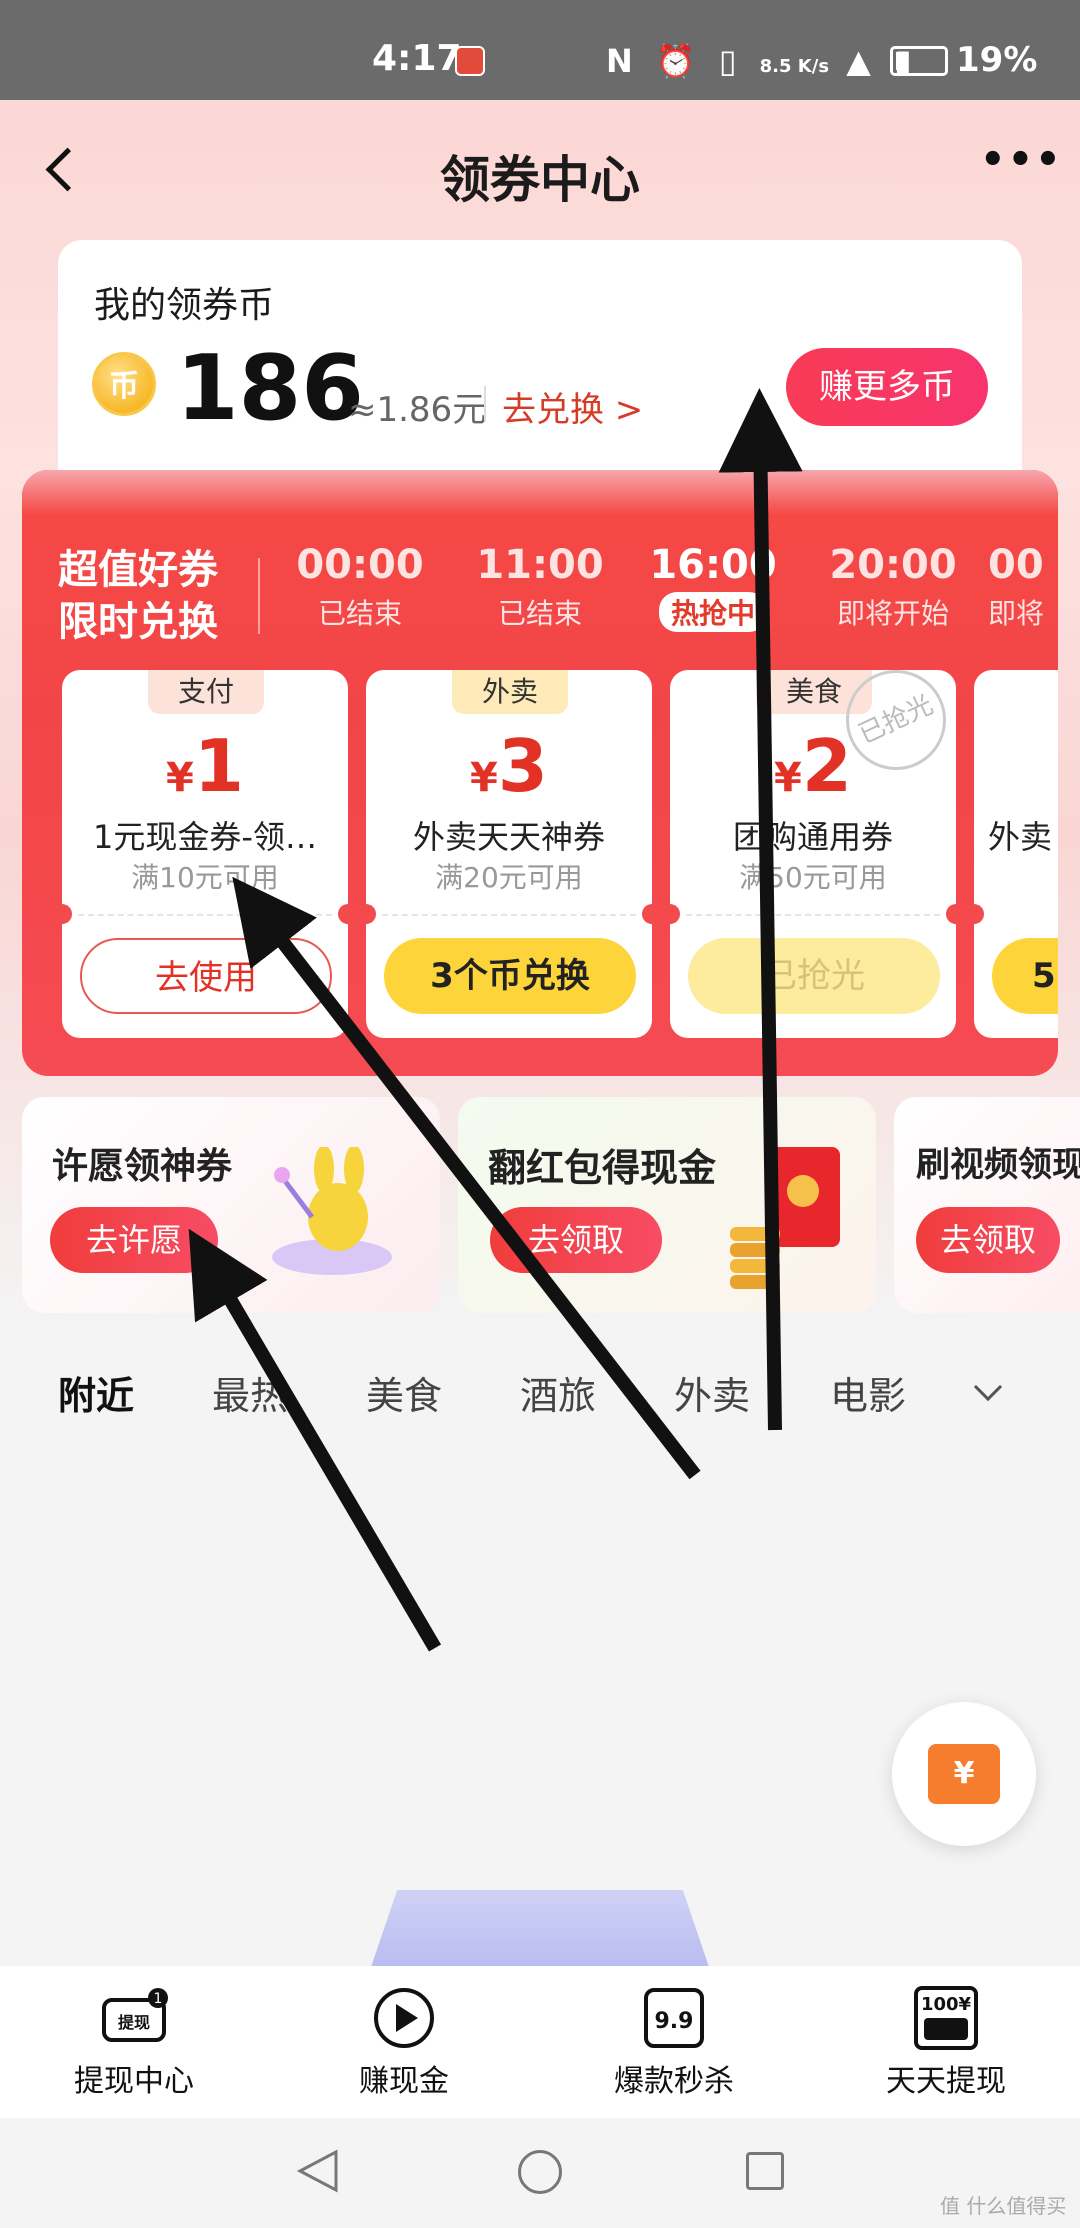 The image size is (1080, 2228). Describe the element at coordinates (893, 565) in the screenshot. I see `slot-time: 20:00` at that location.